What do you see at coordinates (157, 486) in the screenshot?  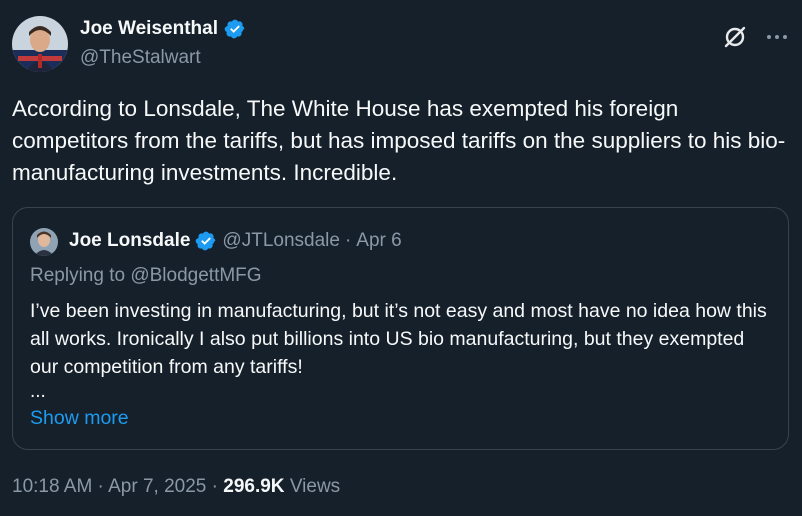 I see `tweet-date: Apr 7, 2025` at bounding box center [157, 486].